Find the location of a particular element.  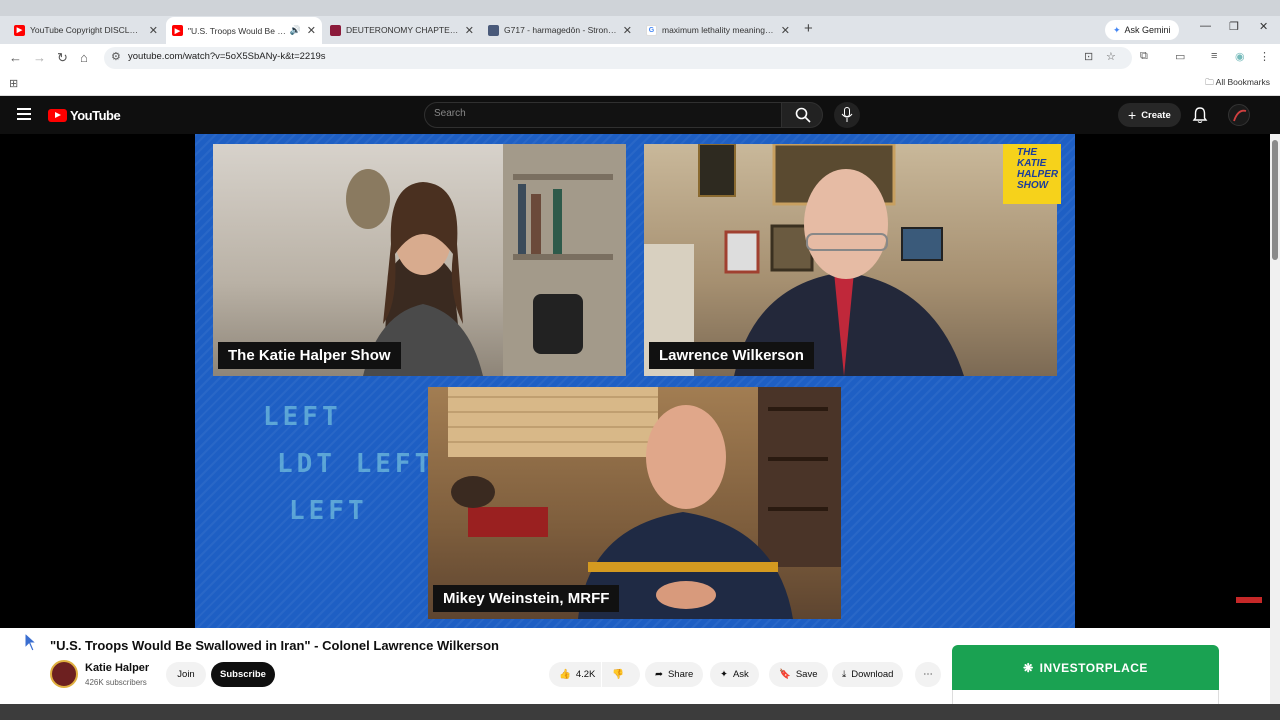

create-button: + Create is located at coordinates (1149, 115).